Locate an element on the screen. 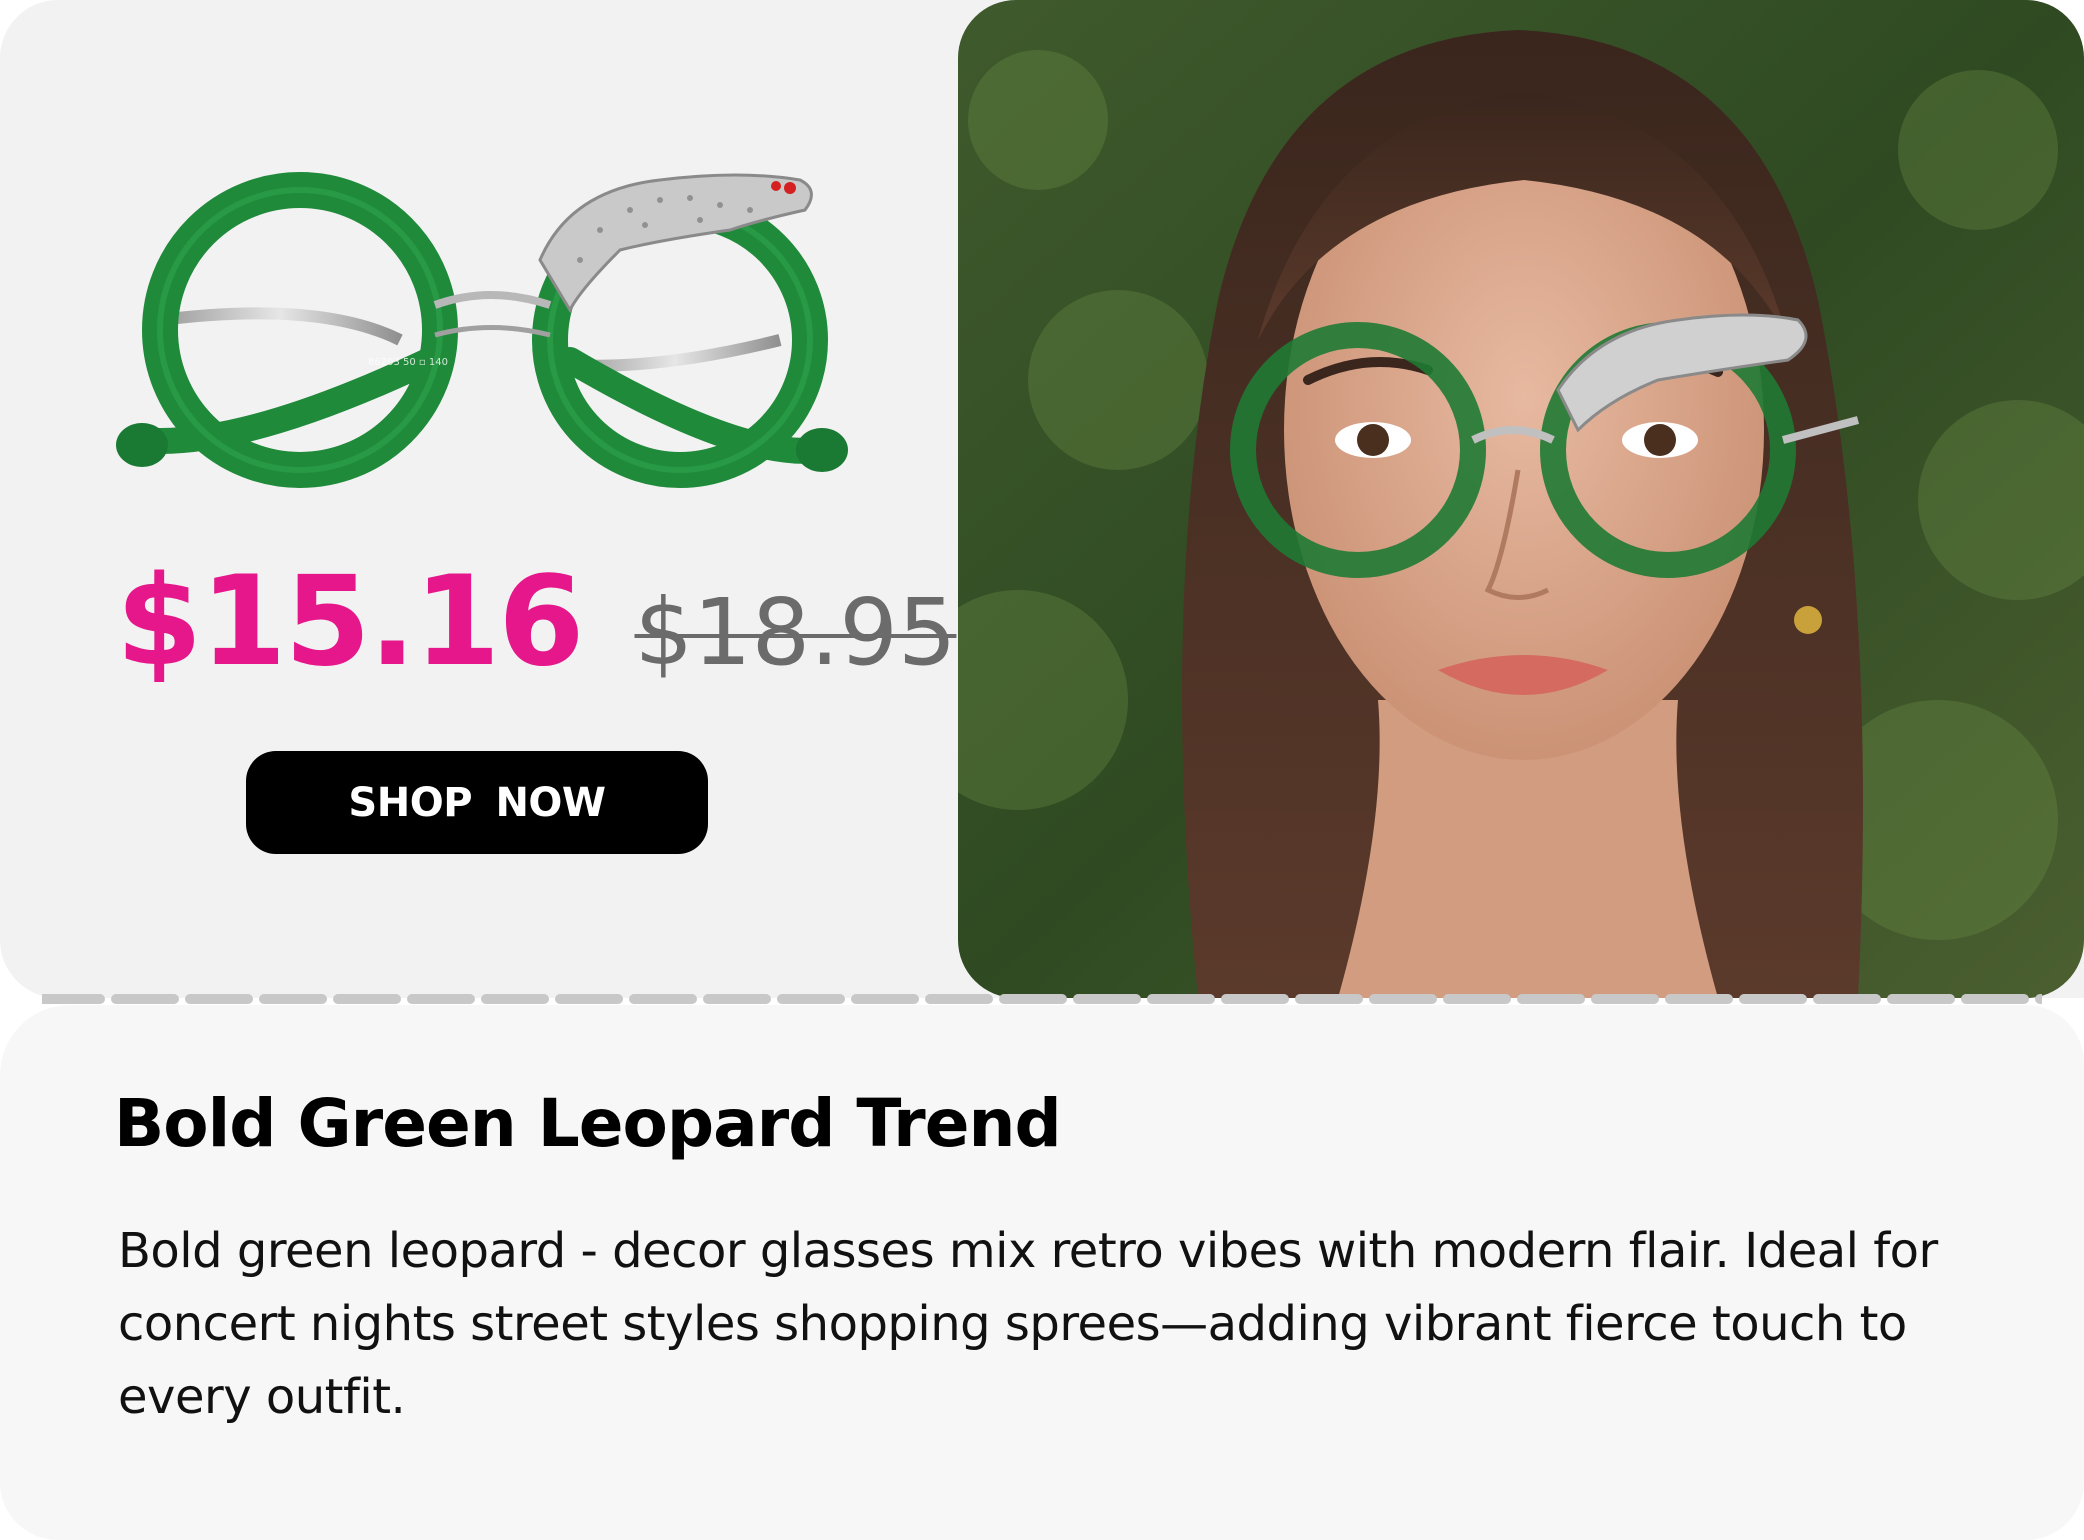 The width and height of the screenshot is (2084, 1540). shop-now-button: SHOP NOW is located at coordinates (477, 802).